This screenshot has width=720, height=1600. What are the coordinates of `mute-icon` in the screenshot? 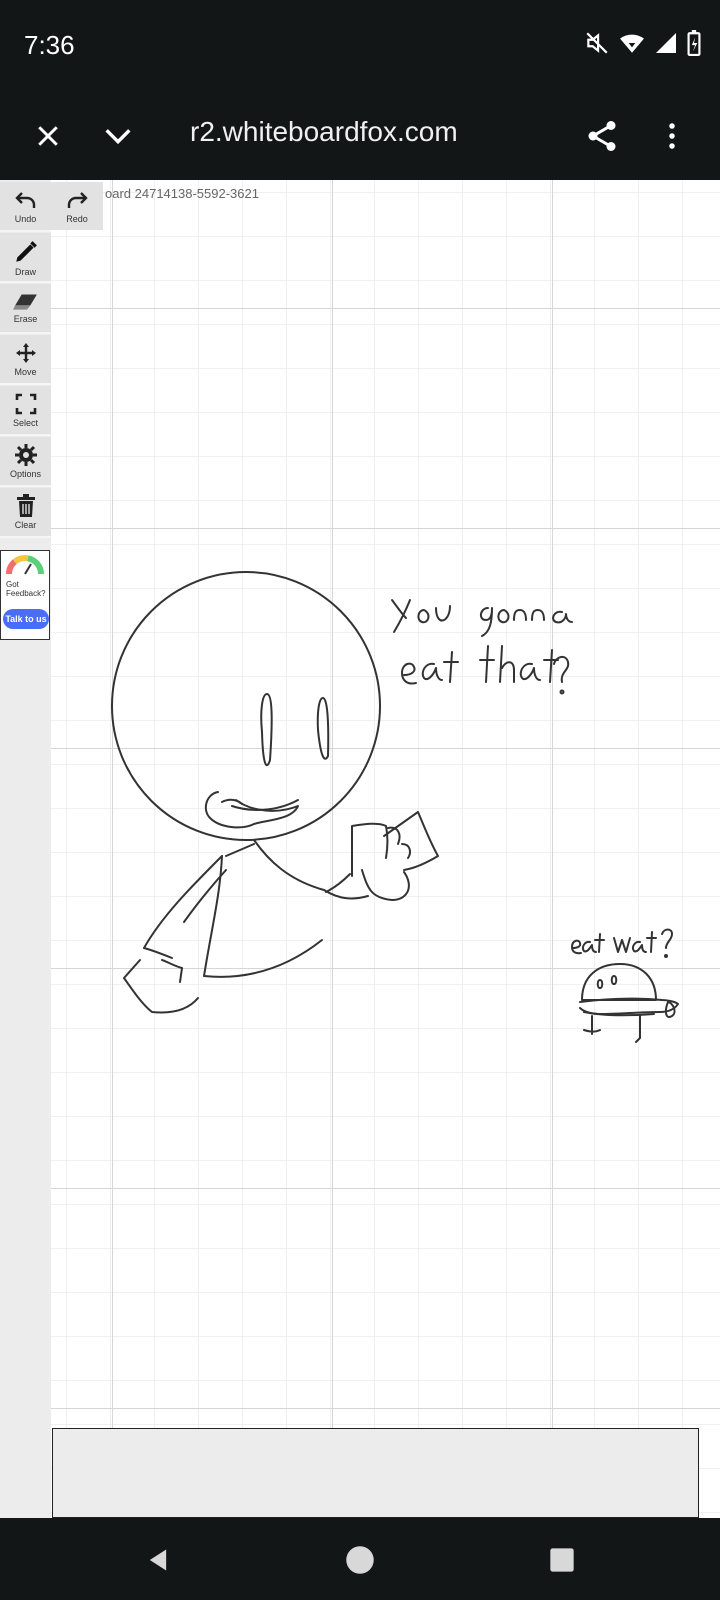 It's located at (597, 45).